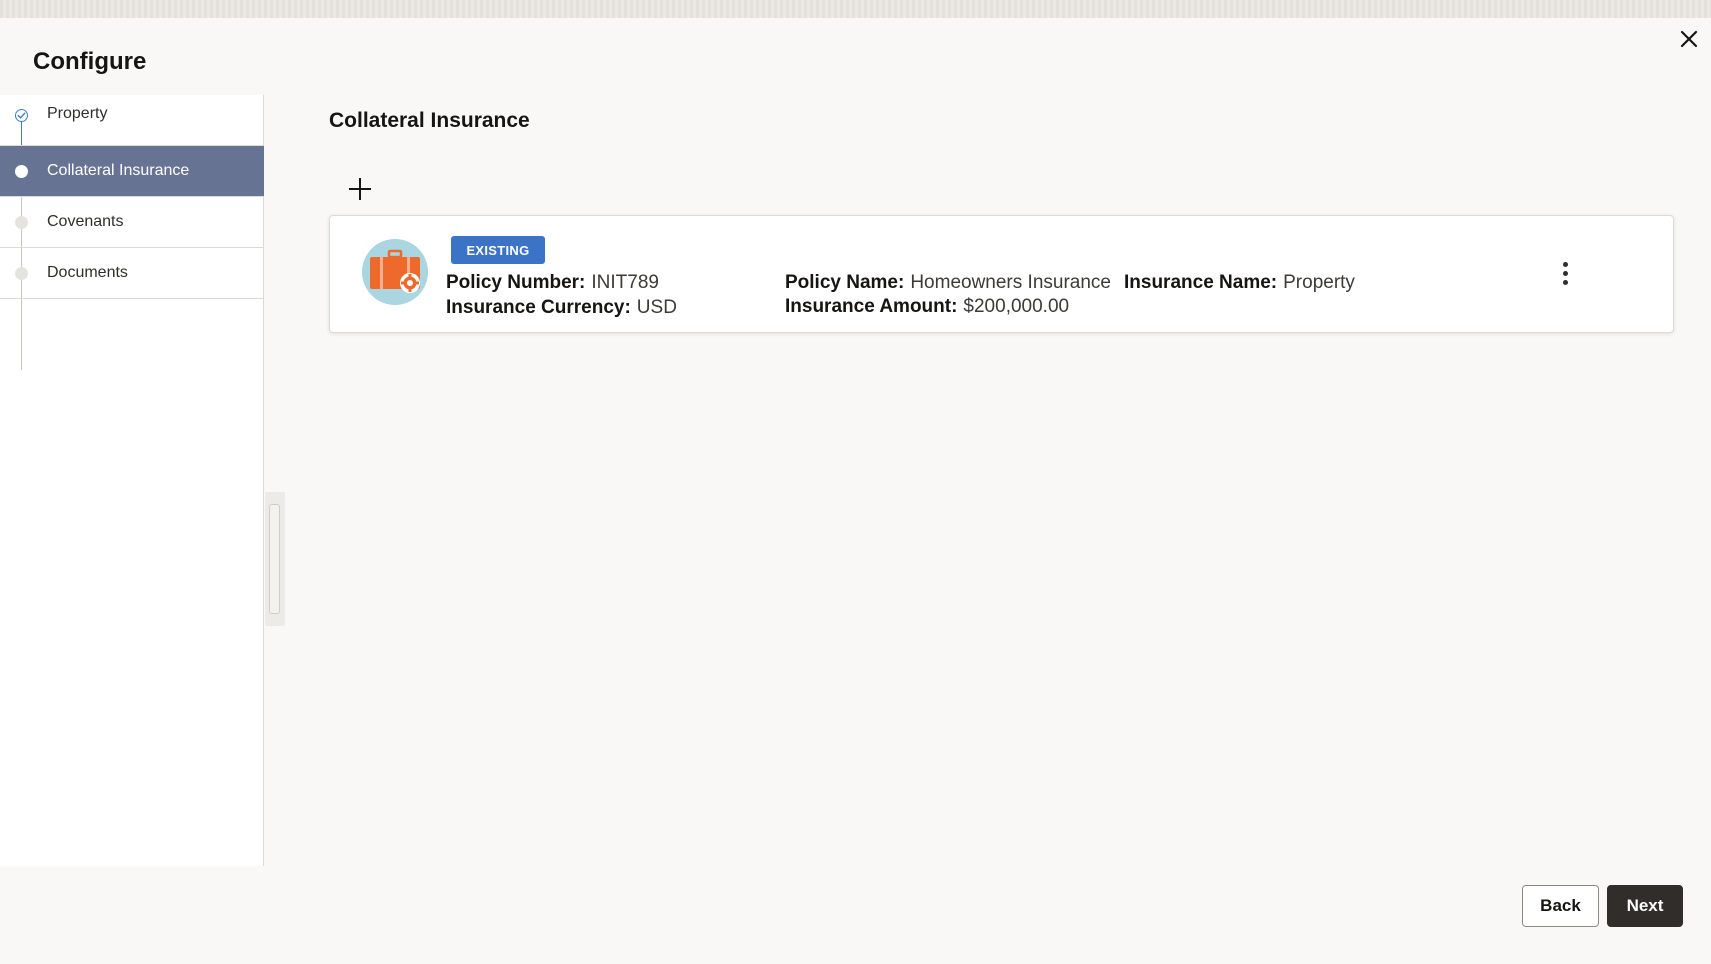 The image size is (1711, 964). I want to click on plus-icon, so click(360, 189).